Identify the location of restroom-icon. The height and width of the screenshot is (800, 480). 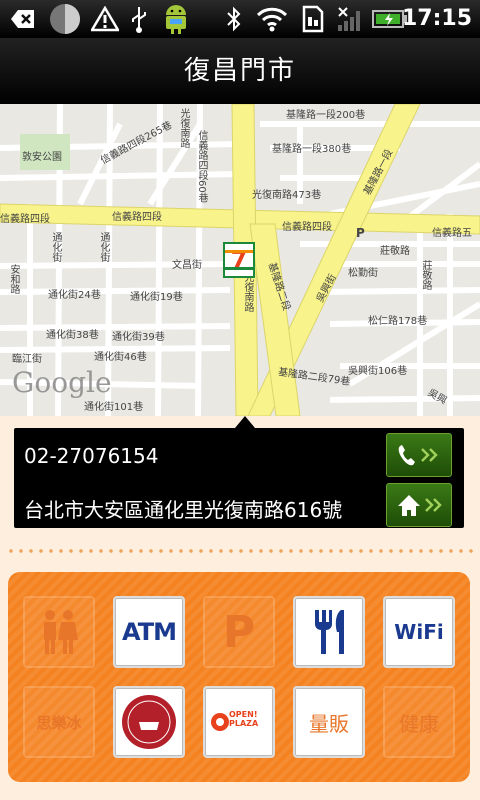
(61, 632).